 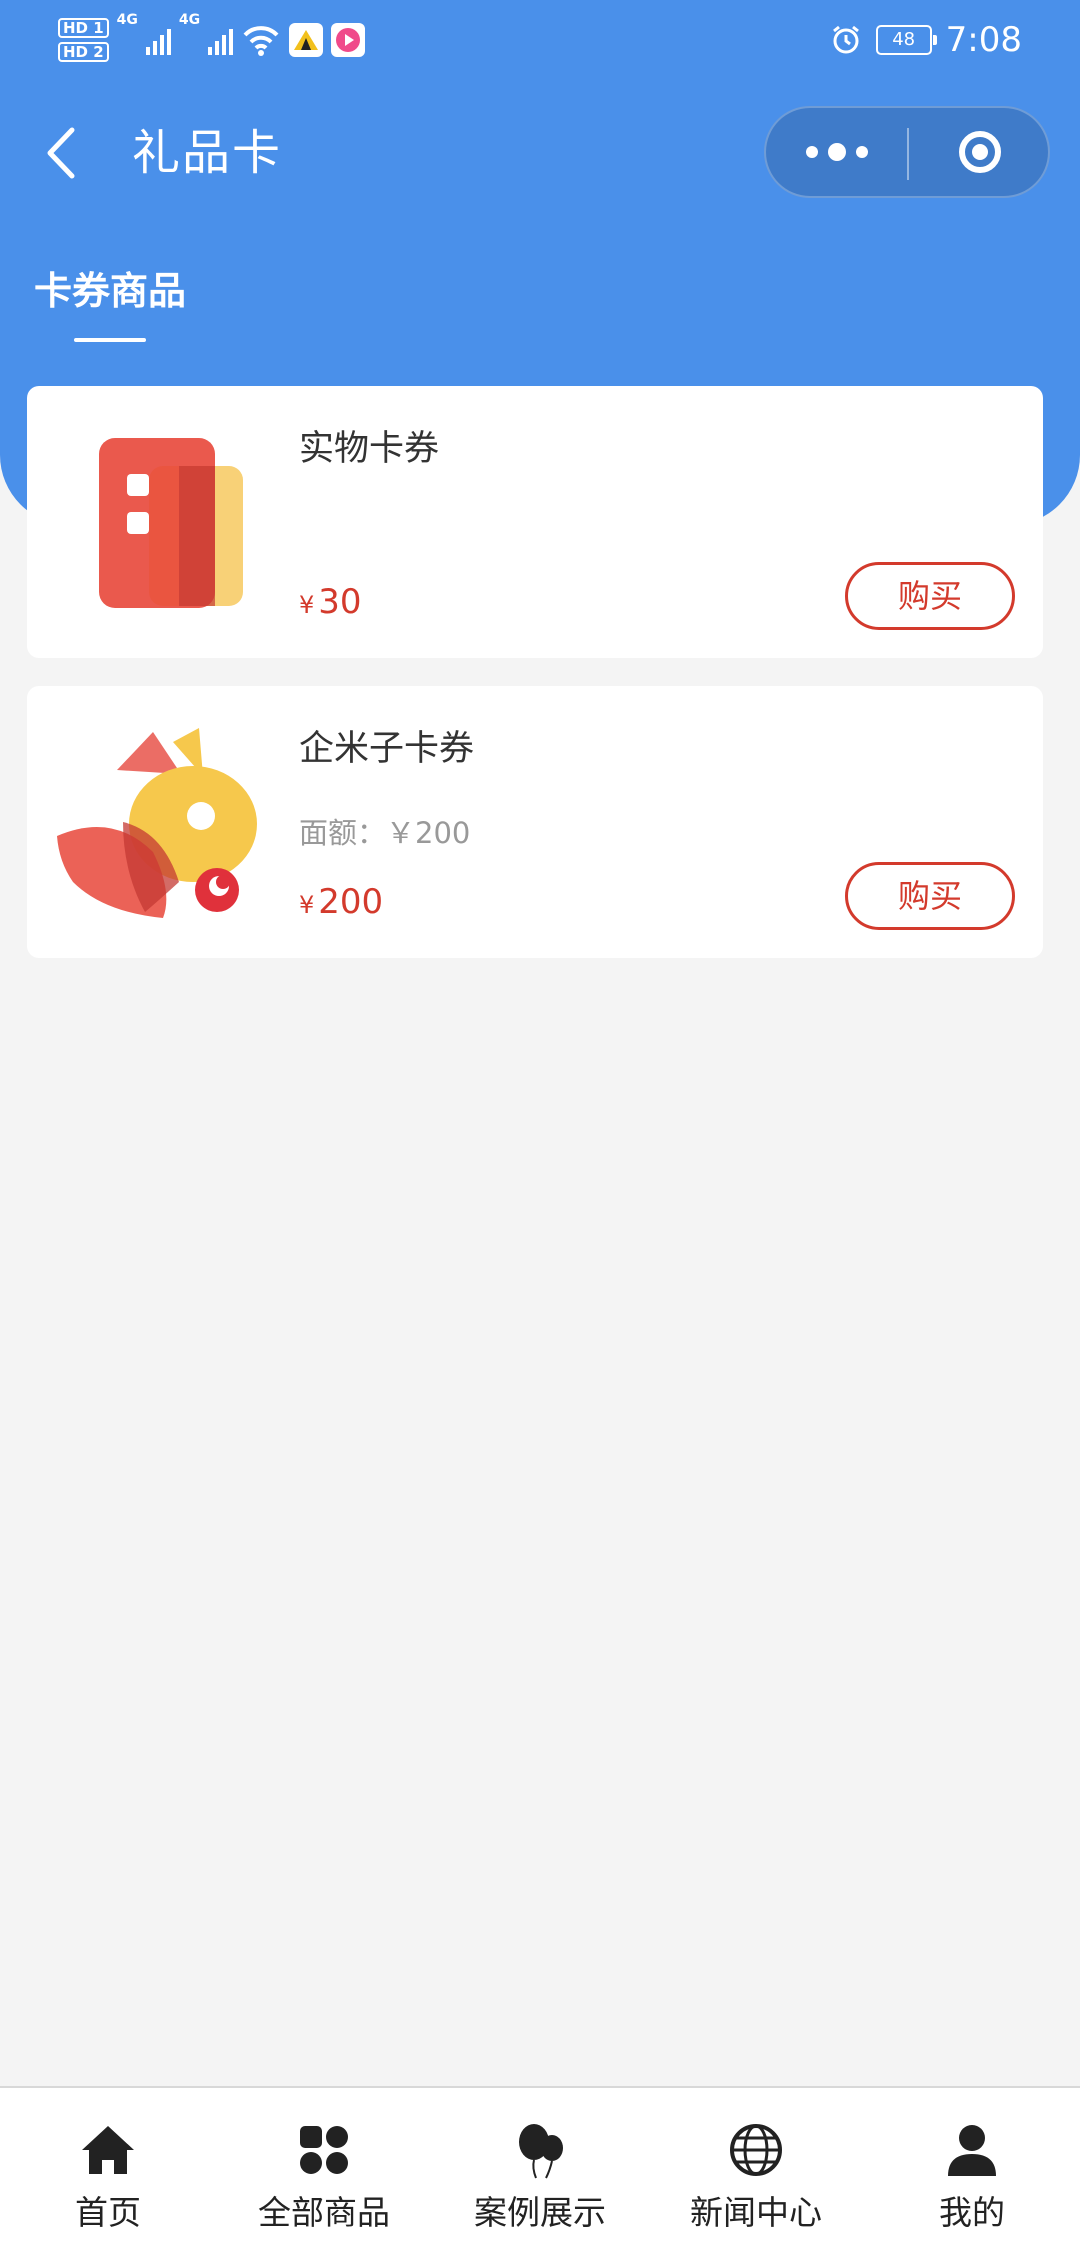 I want to click on close-miniprogram-button, so click(x=979, y=152).